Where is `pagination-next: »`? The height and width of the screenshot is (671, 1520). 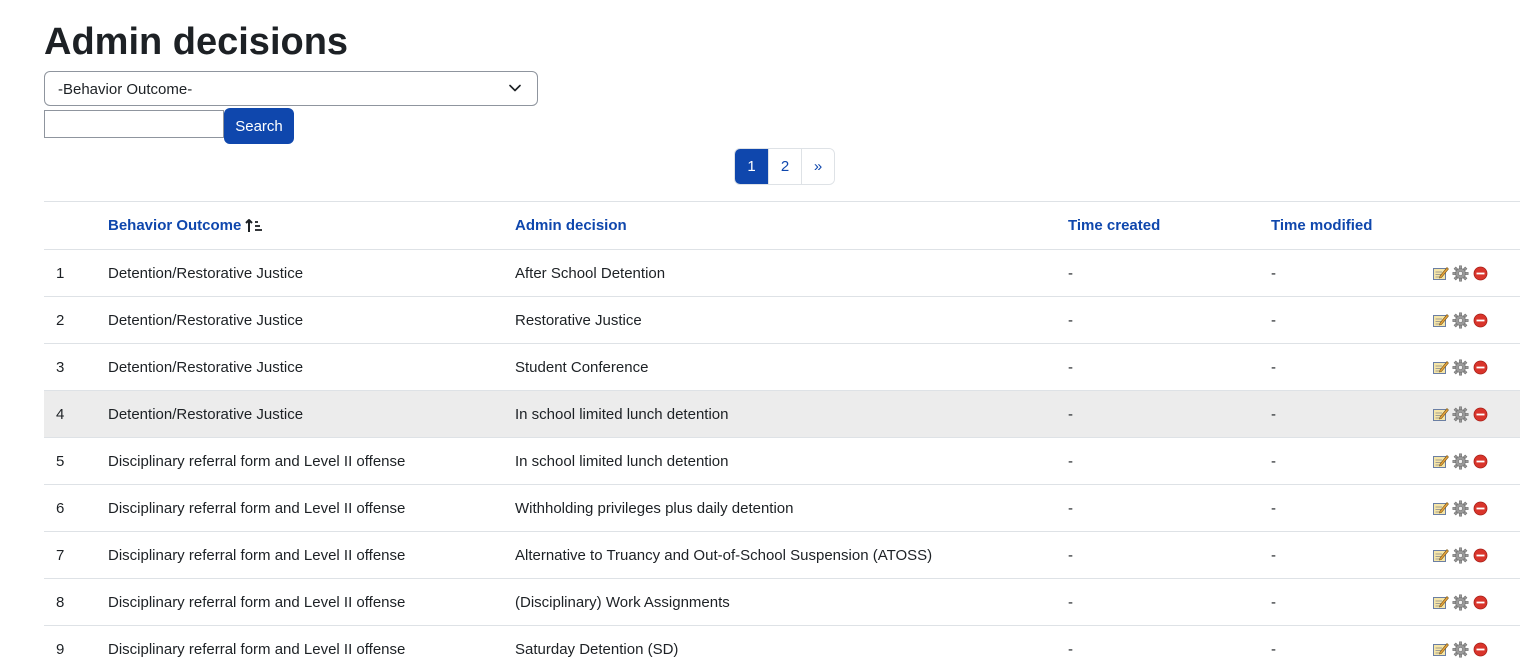 pagination-next: » is located at coordinates (817, 166).